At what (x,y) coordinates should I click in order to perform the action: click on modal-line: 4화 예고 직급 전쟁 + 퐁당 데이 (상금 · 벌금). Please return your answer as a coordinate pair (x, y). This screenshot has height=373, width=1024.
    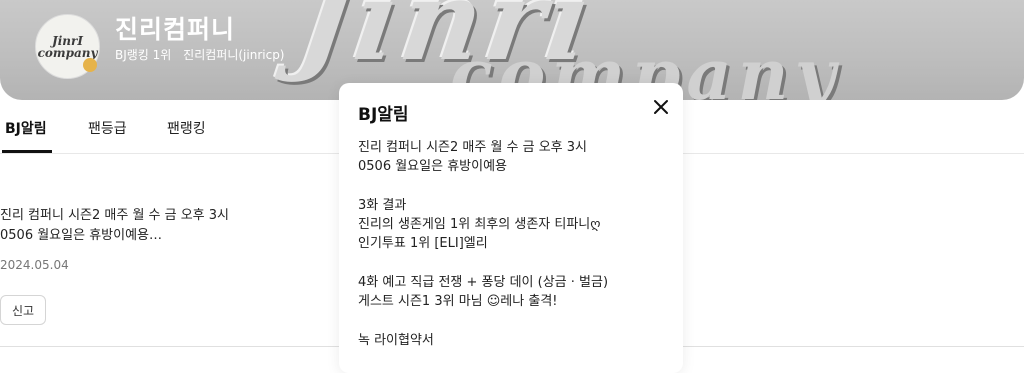
    Looking at the image, I should click on (483, 283).